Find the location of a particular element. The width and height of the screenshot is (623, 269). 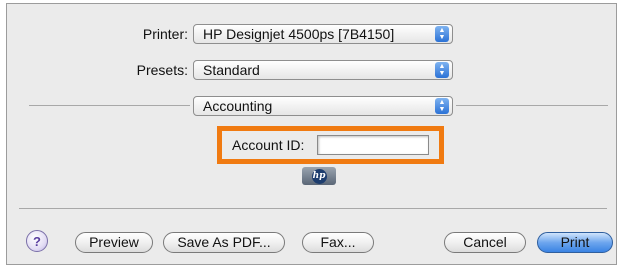

panel-value: Accounting is located at coordinates (238, 106).